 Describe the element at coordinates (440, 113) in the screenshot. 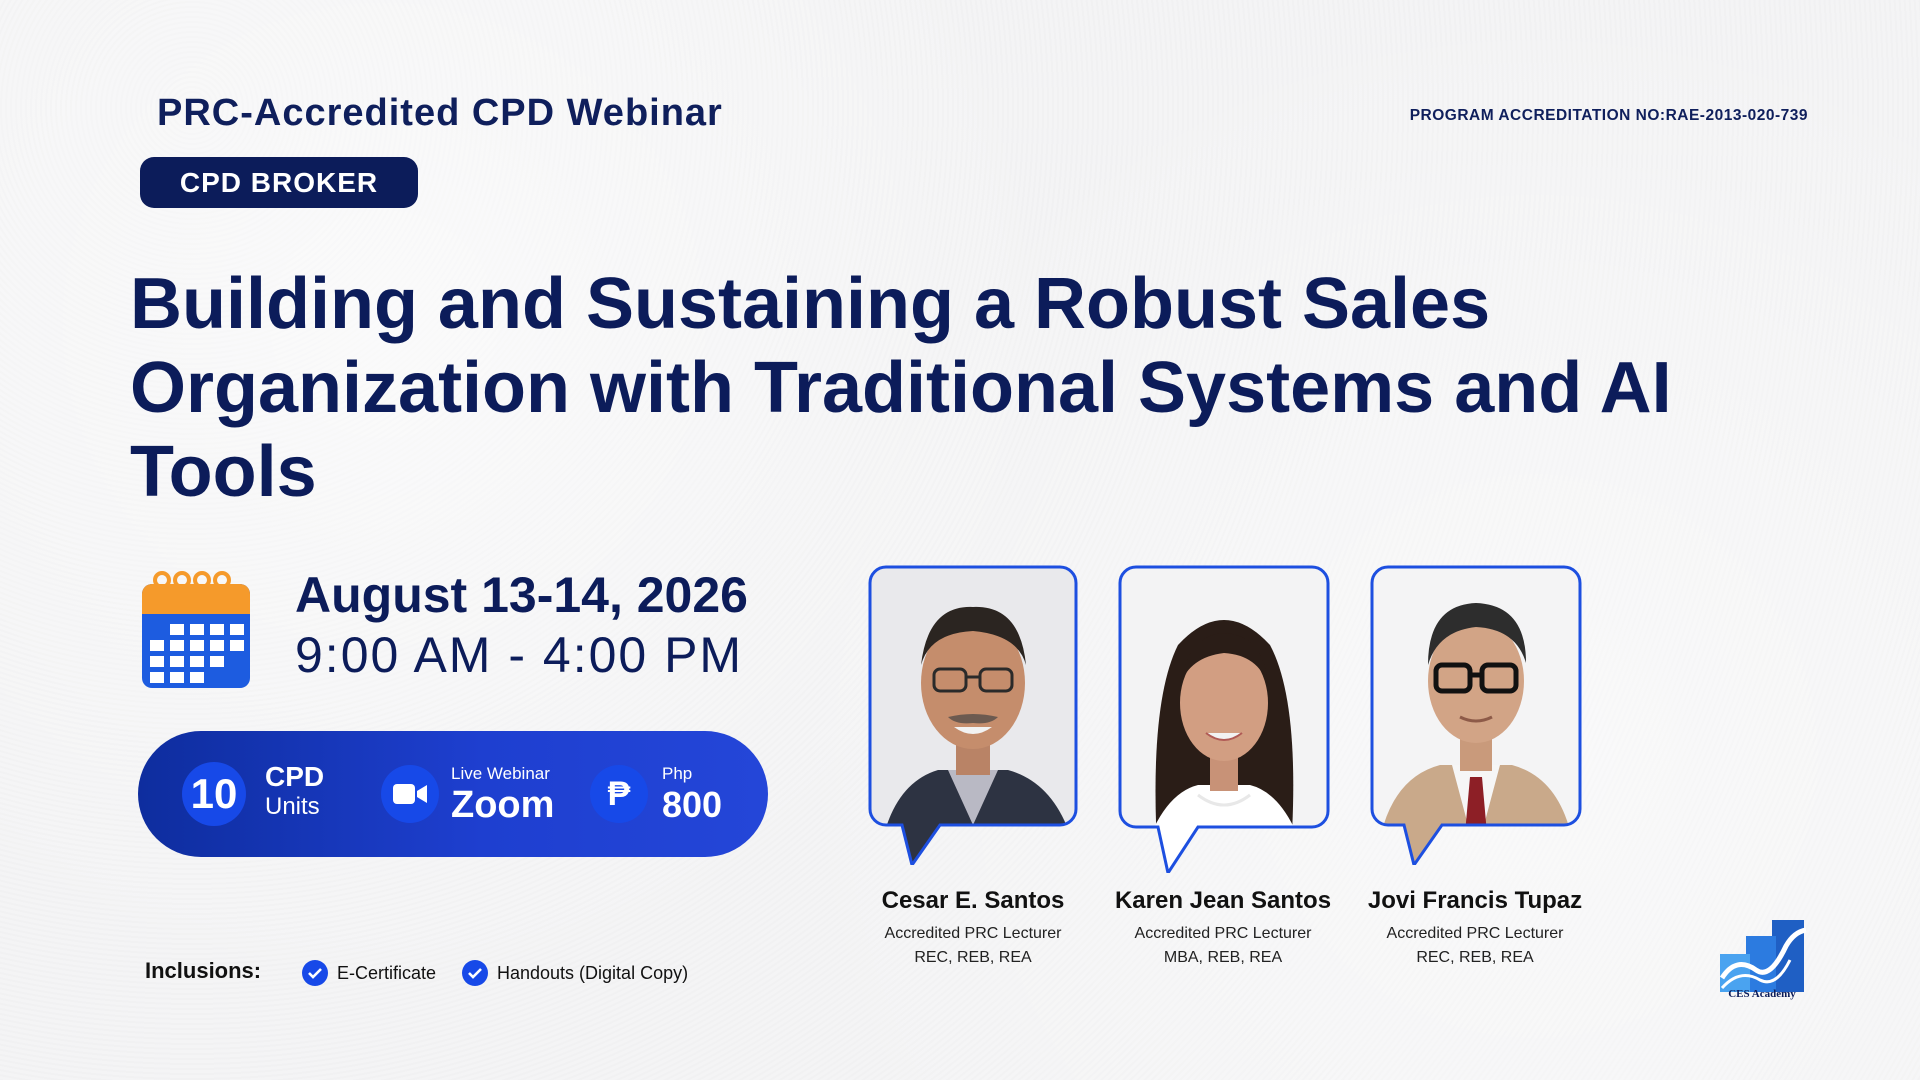

I see `header-title: PRC-Accredited CPD Webinar` at that location.